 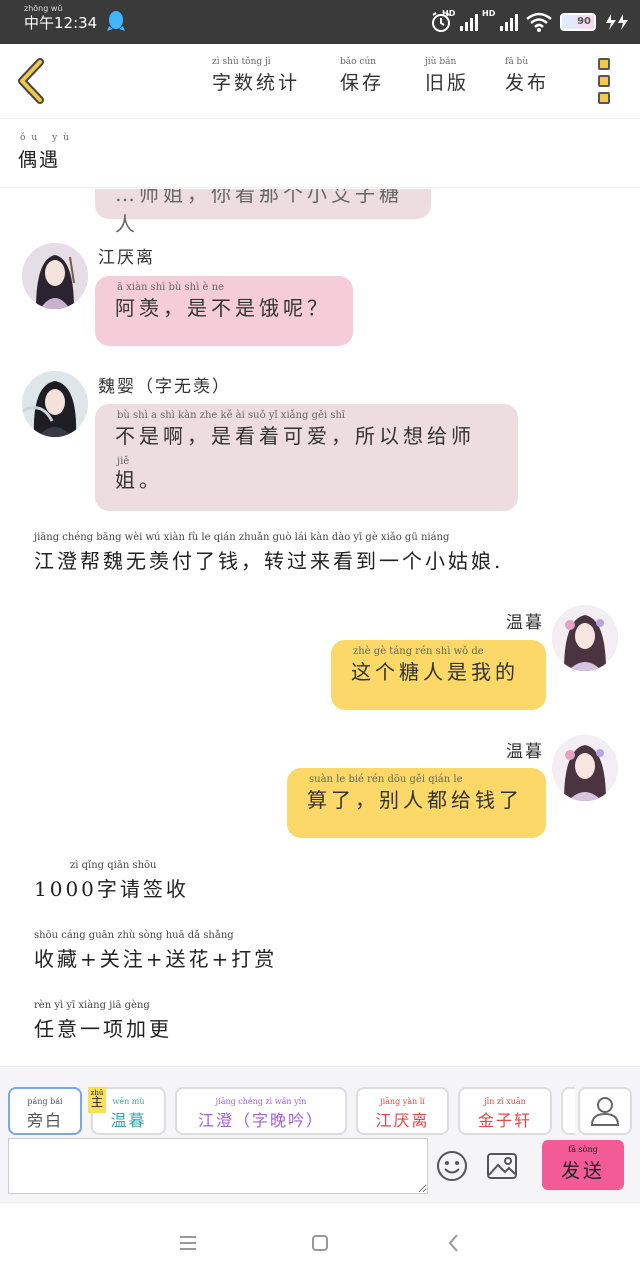 What do you see at coordinates (103, 1020) in the screenshot?
I see `narration-text: rèn yì yī xiàng jiā gèng 任意一项加更` at bounding box center [103, 1020].